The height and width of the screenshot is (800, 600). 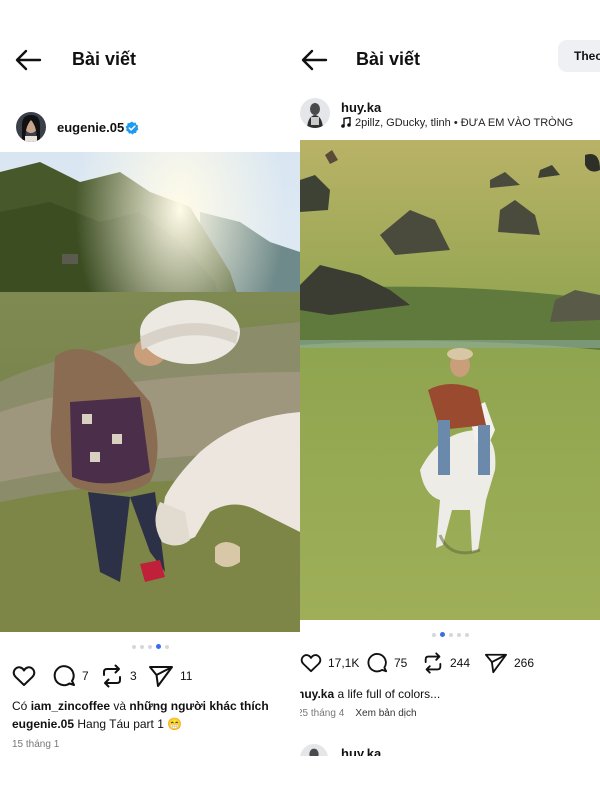 What do you see at coordinates (198, 706) in the screenshot?
I see `likes-others-link: những người khác thích` at bounding box center [198, 706].